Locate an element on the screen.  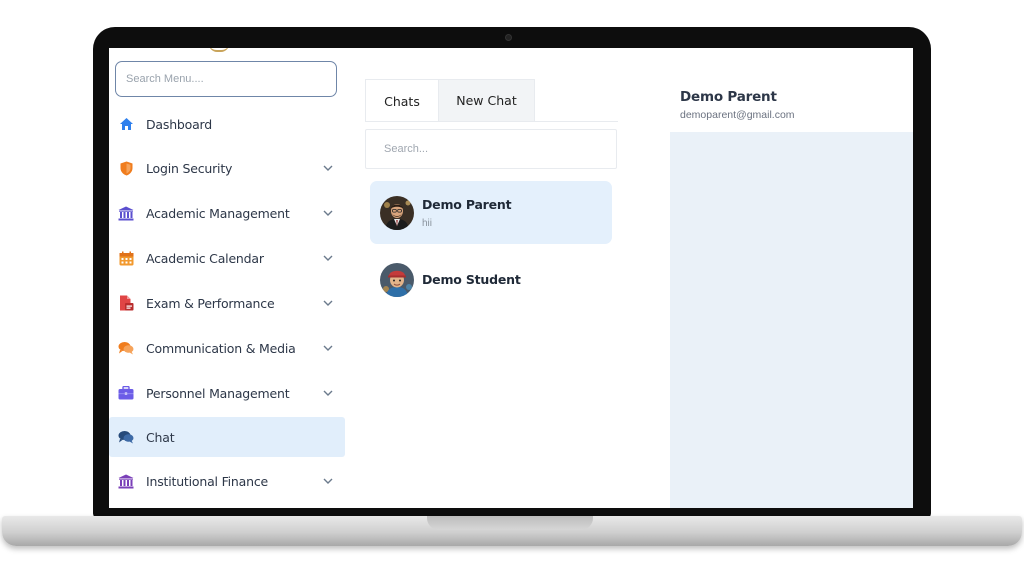
sidebar-item-communication-media: Communication & Media is located at coordinates (227, 348).